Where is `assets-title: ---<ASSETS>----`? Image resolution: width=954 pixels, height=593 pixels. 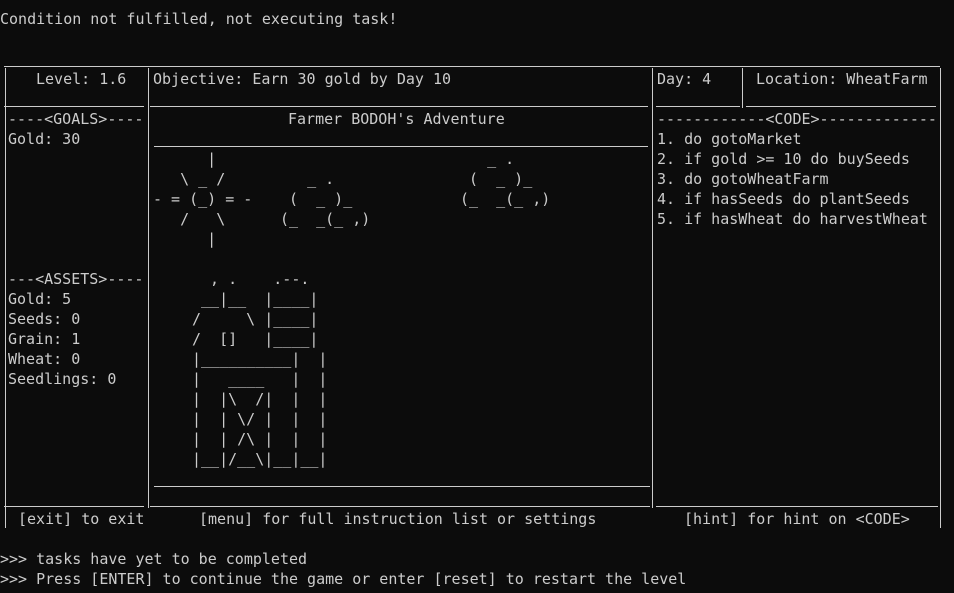 assets-title: ---<ASSETS>---- is located at coordinates (76, 279).